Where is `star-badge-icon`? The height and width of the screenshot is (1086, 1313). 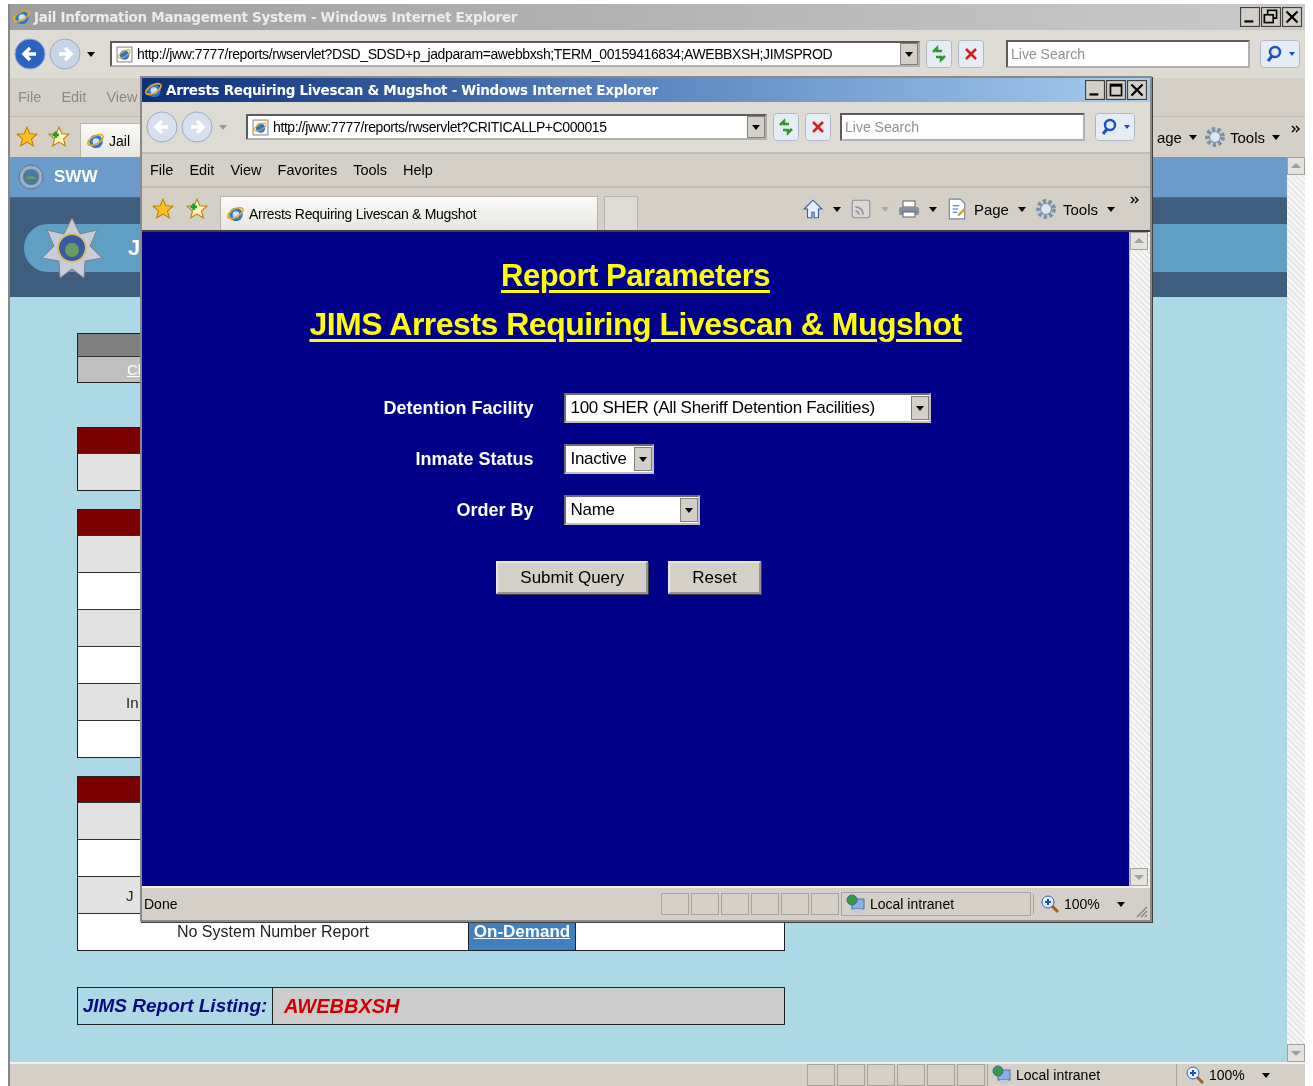
star-badge-icon is located at coordinates (72, 248).